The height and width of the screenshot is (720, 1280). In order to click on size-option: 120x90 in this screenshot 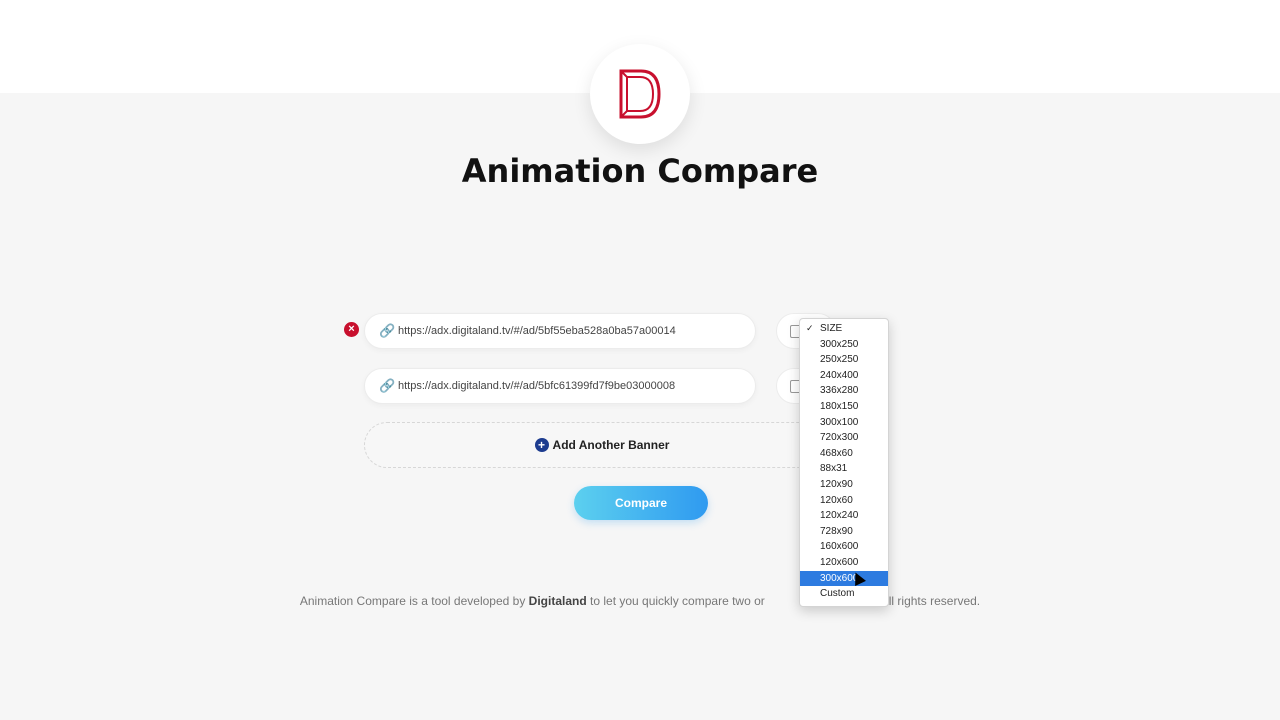, I will do `click(844, 485)`.